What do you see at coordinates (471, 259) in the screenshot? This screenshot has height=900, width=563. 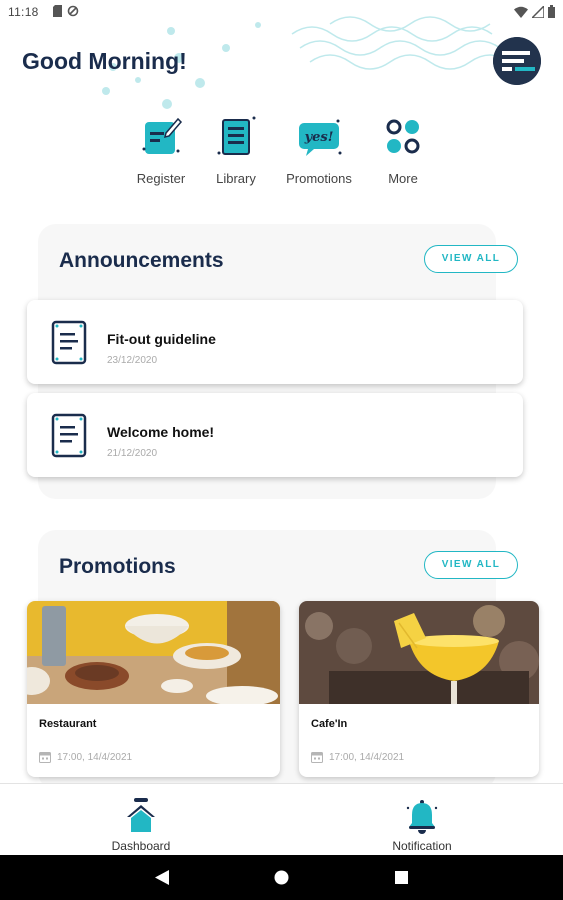 I see `announcements-view-all-button: VIEW ALL` at bounding box center [471, 259].